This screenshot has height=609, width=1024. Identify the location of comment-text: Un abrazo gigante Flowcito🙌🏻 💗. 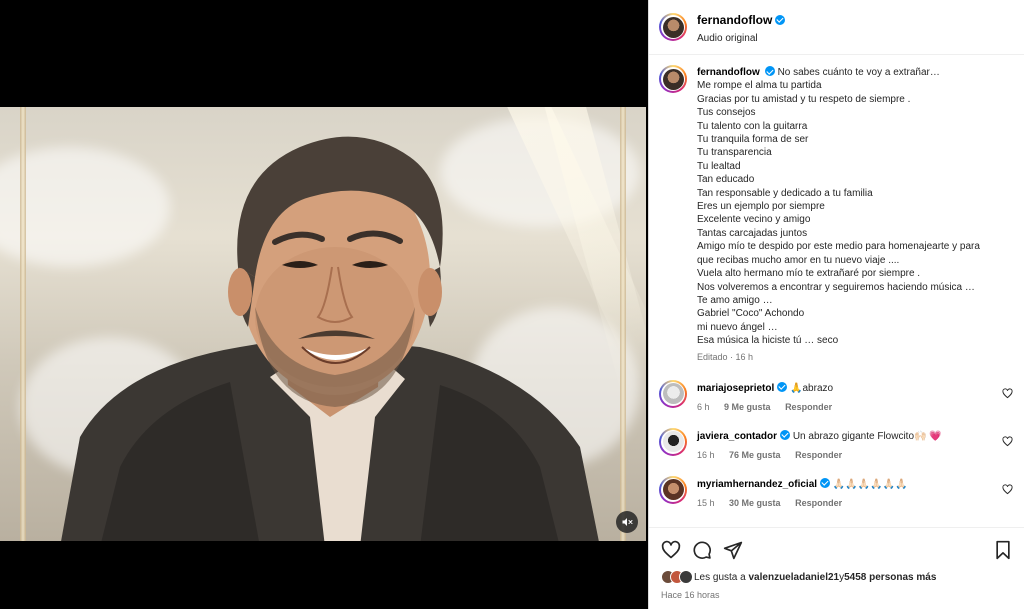
(867, 436).